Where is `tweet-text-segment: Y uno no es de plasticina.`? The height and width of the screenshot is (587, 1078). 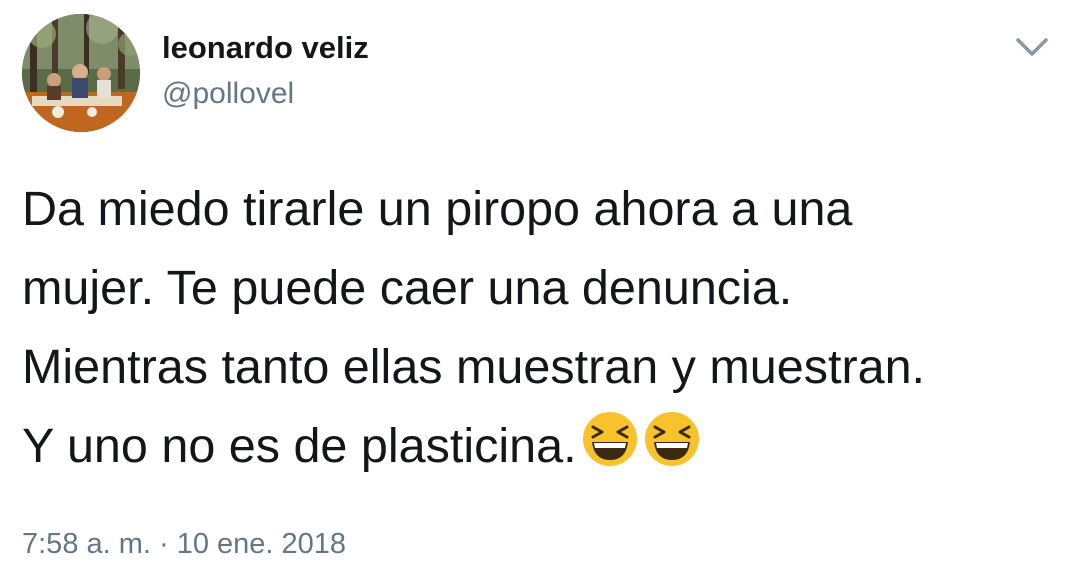 tweet-text-segment: Y uno no es de plasticina. is located at coordinates (299, 446).